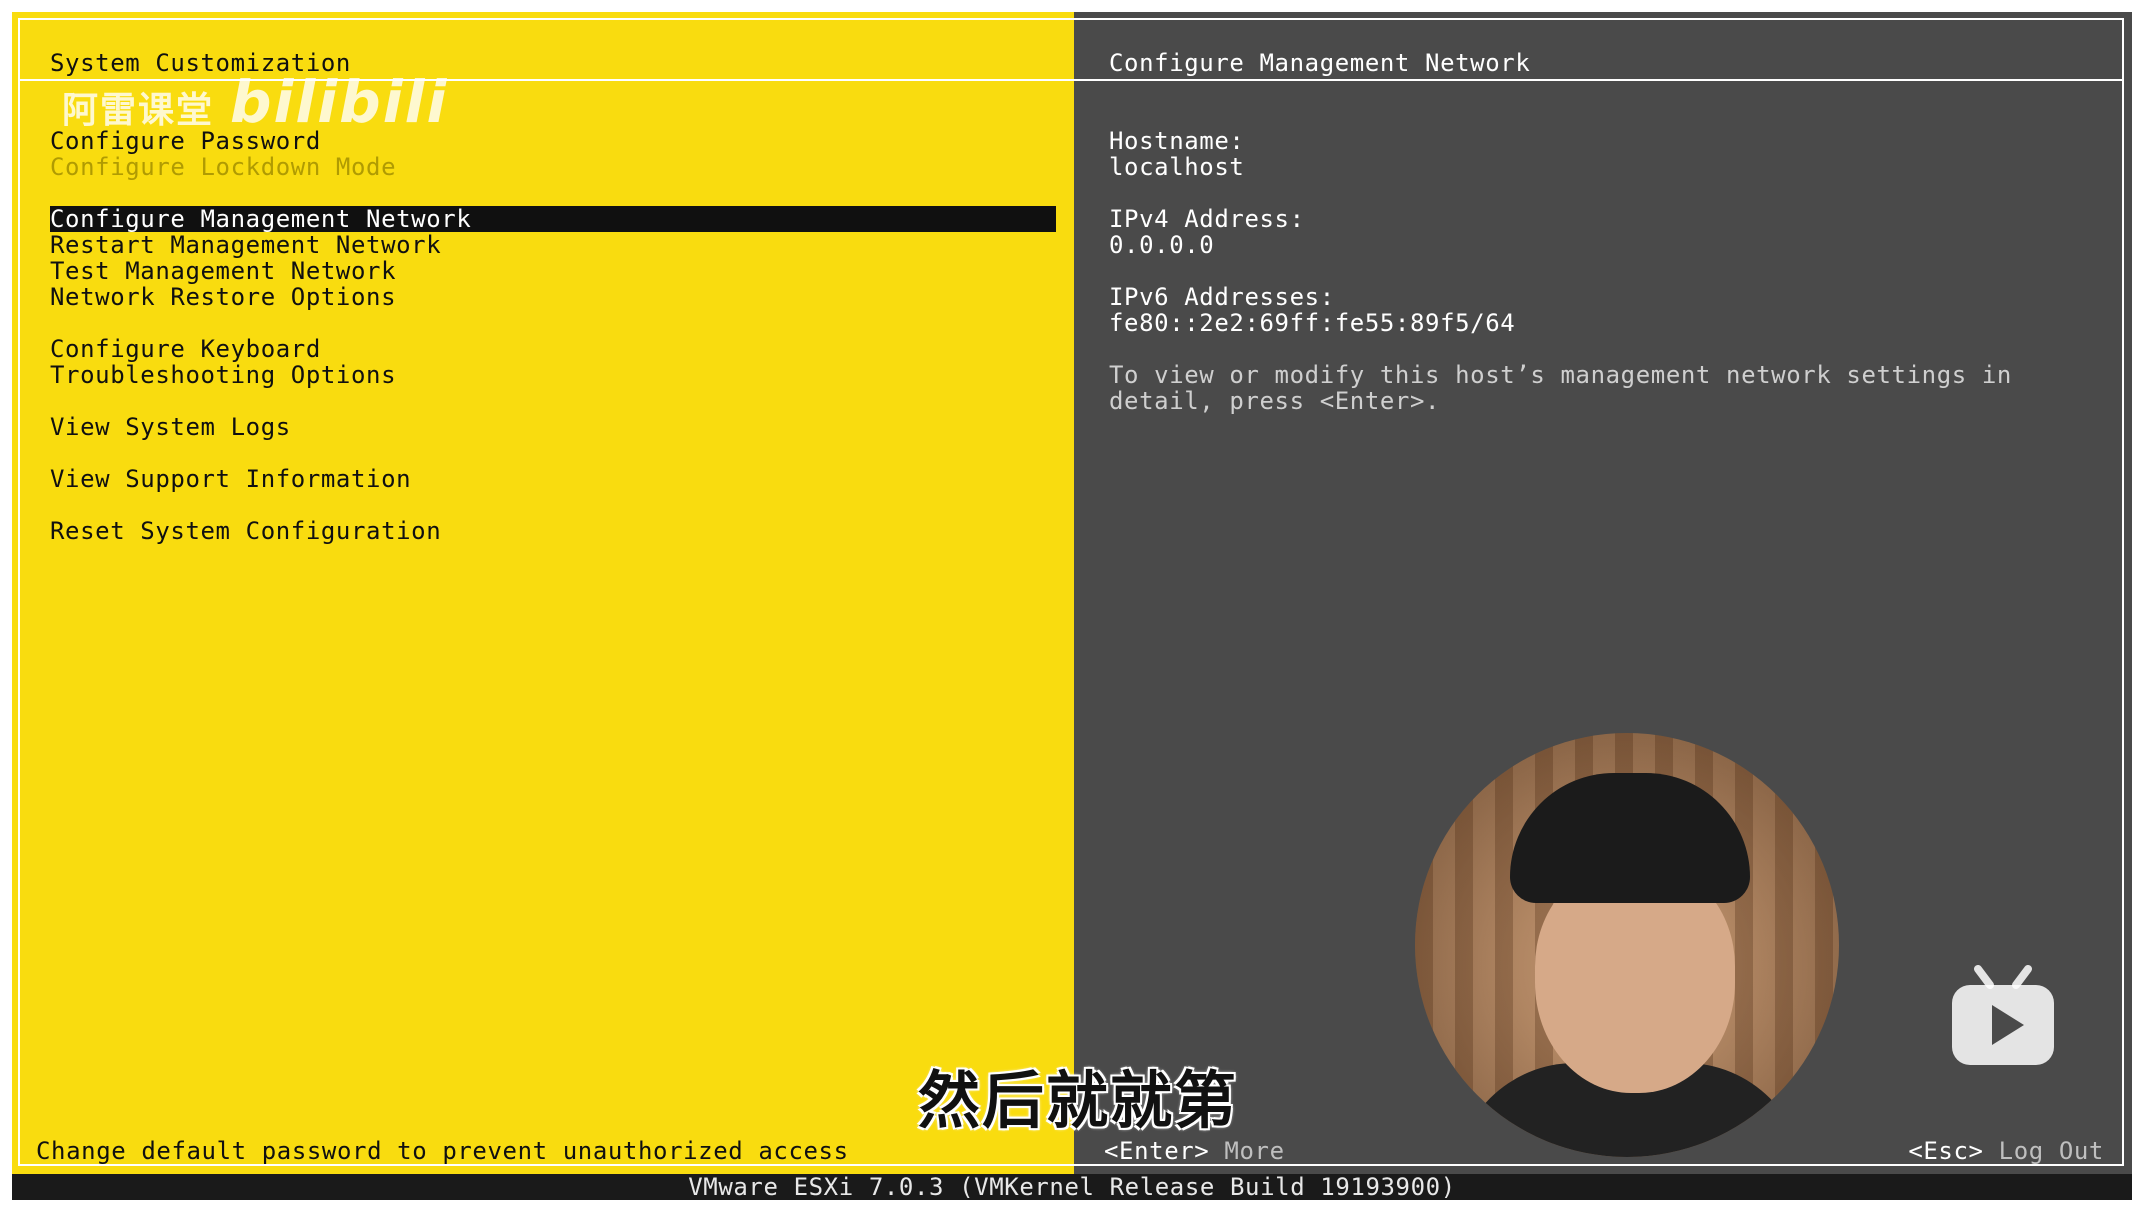 This screenshot has width=2144, height=1212. What do you see at coordinates (1312, 323) in the screenshot?
I see `ipv6-value: fe80::2e2:69ff:fe55:89f5/64` at bounding box center [1312, 323].